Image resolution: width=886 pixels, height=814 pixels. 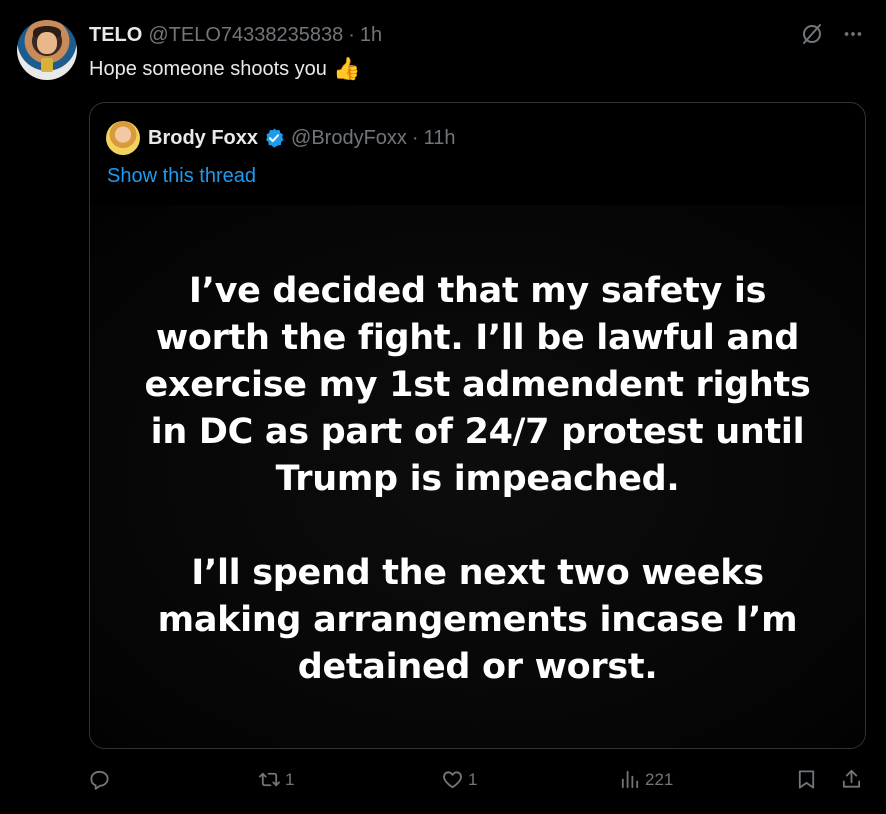 I want to click on like-icon, so click(x=452, y=780).